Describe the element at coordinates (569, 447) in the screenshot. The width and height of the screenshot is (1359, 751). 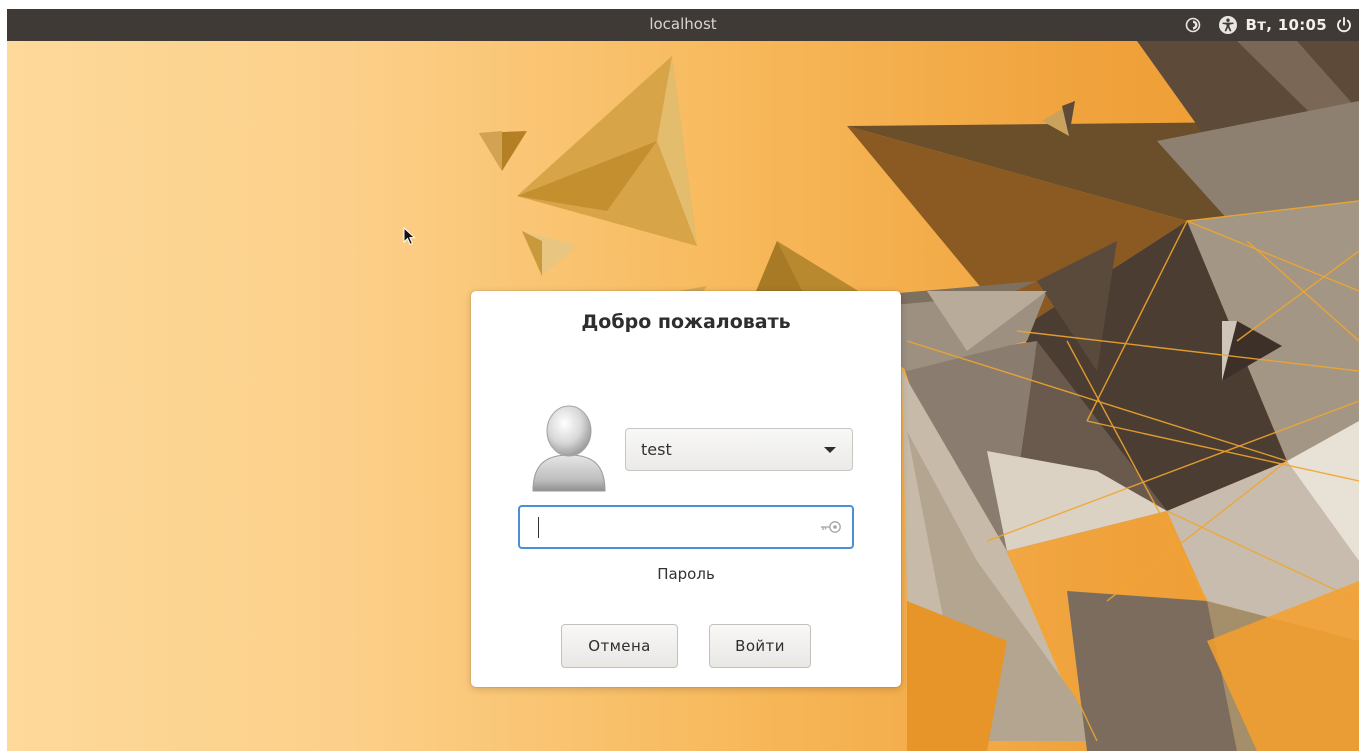
I see `user-avatar-icon` at that location.